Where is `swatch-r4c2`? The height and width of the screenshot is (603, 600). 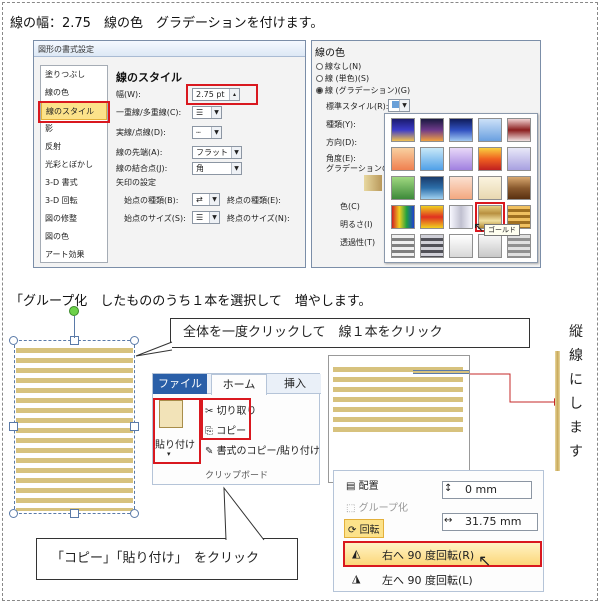
swatch-r4c2 is located at coordinates (461, 246).